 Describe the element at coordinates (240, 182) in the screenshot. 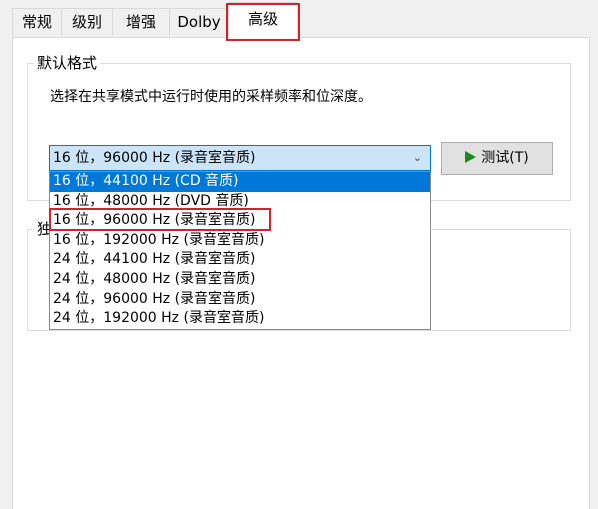

I see `format-option: 16 位，44100 Hz (CD 音质)` at that location.